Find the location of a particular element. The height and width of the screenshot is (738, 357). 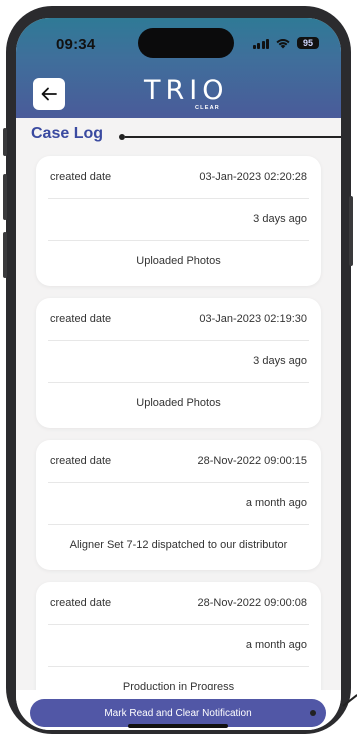

created-date-value: 28-Nov-2022 09:00:15 is located at coordinates (252, 461).